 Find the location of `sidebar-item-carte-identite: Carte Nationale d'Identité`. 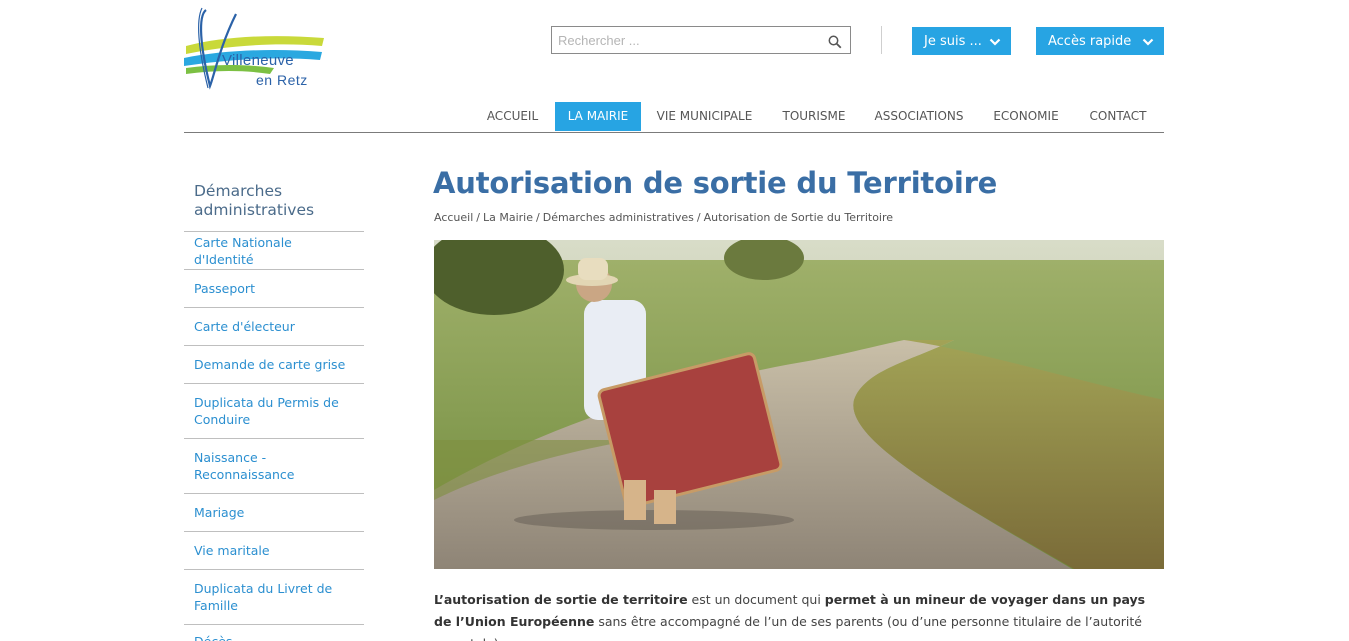

sidebar-item-carte-identite: Carte Nationale d'Identité is located at coordinates (274, 251).